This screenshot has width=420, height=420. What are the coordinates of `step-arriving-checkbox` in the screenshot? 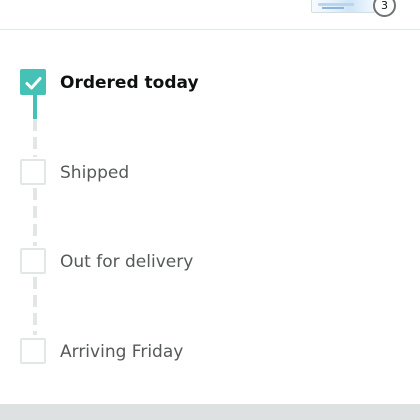 It's located at (33, 351).